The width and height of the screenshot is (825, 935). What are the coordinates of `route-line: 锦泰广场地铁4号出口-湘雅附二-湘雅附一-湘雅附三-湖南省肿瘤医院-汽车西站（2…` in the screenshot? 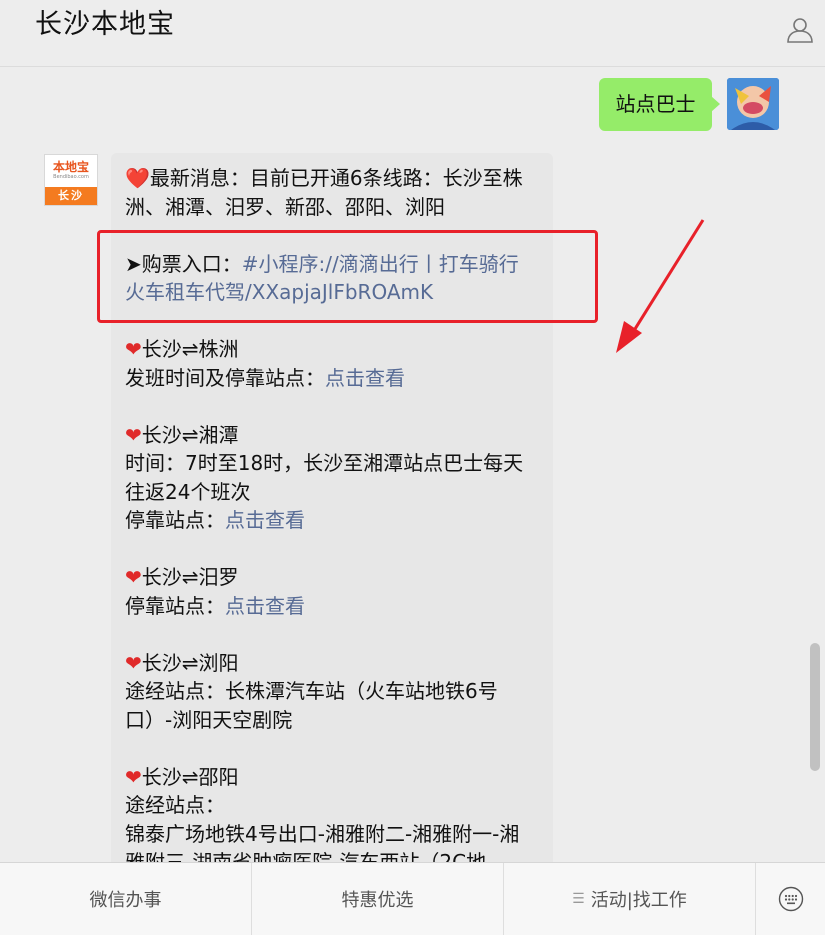 It's located at (322, 842).